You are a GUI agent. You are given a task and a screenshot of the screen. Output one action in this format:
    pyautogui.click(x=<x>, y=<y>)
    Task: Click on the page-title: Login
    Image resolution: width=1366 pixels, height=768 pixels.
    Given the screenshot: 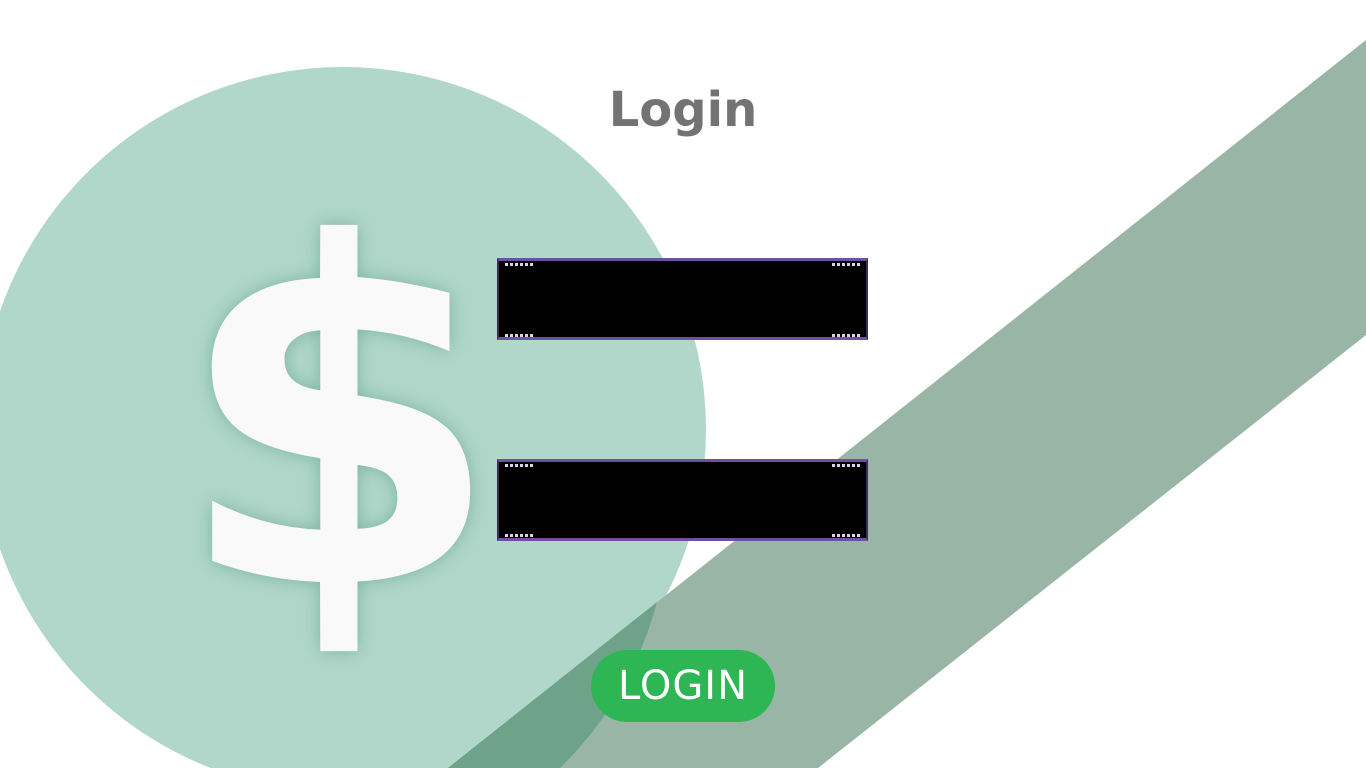 What is the action you would take?
    pyautogui.click(x=683, y=110)
    